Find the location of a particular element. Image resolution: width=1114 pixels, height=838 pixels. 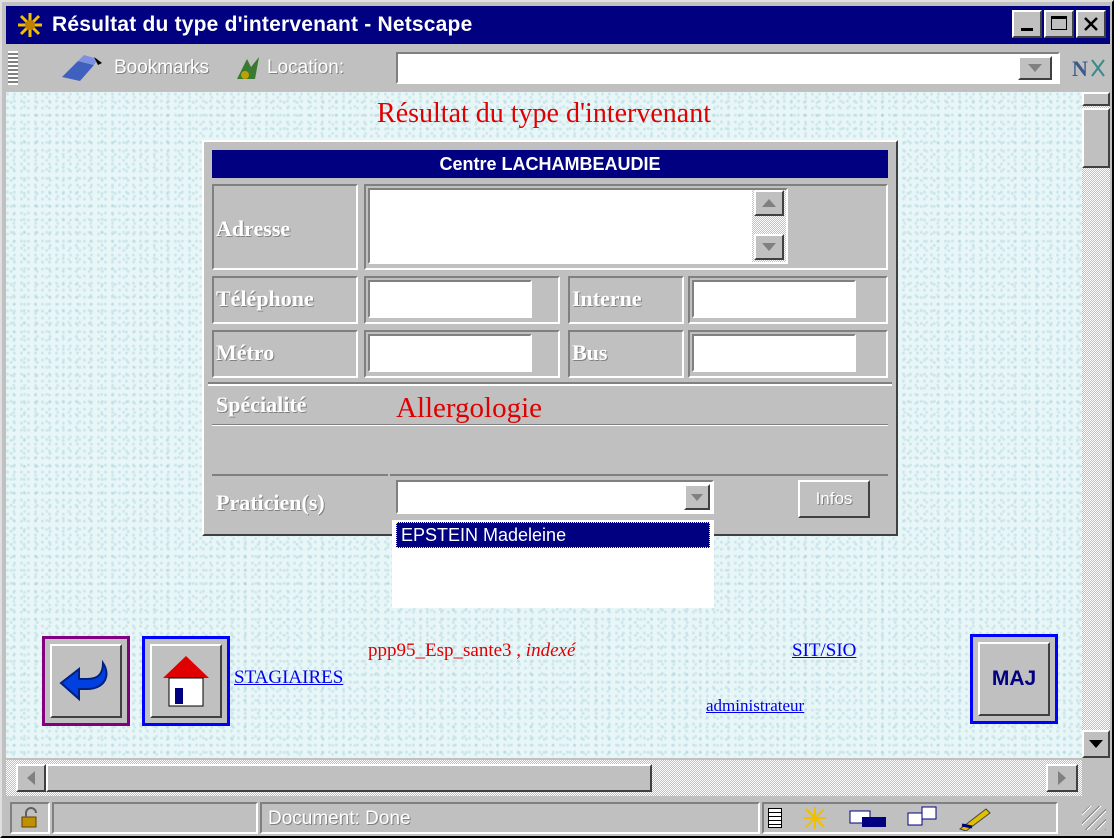

adresse-scroll-down is located at coordinates (769, 247).